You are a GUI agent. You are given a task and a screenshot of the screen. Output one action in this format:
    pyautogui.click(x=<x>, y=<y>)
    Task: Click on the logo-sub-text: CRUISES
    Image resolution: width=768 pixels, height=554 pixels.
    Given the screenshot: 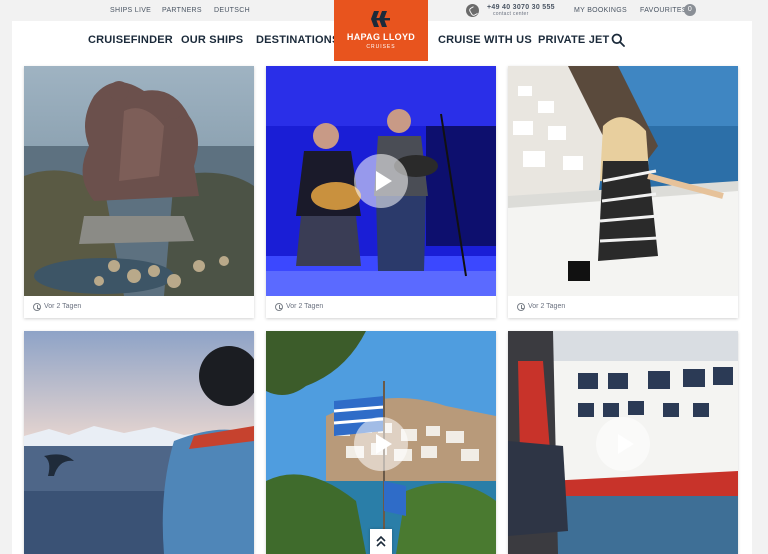 What is the action you would take?
    pyautogui.click(x=381, y=47)
    